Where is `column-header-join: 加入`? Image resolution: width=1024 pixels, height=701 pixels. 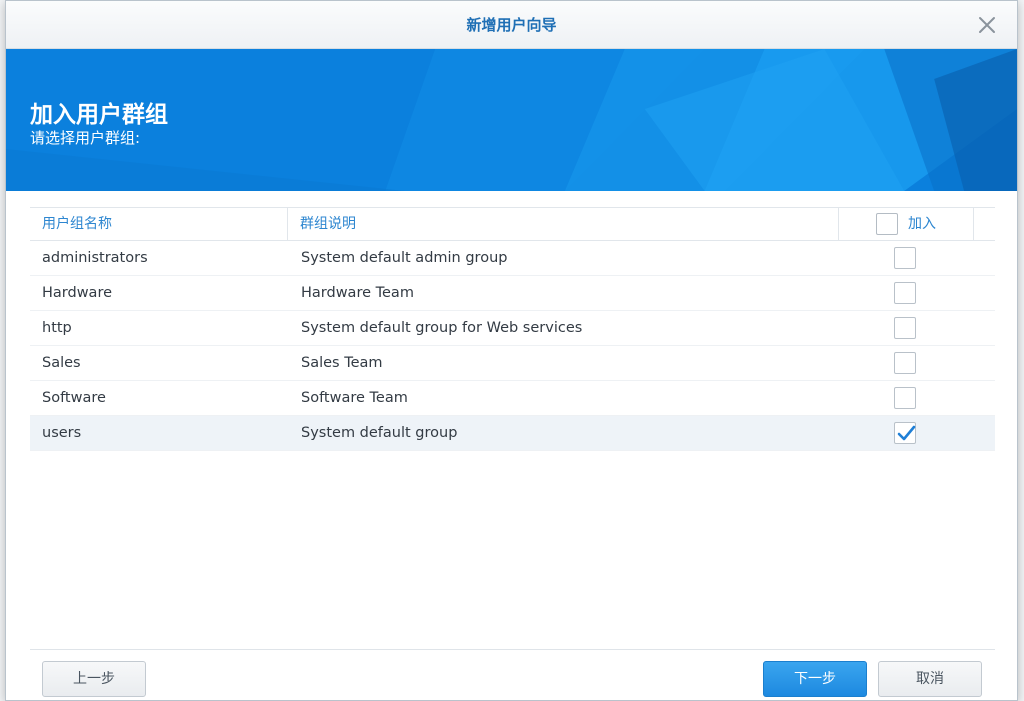 column-header-join: 加入 is located at coordinates (907, 224).